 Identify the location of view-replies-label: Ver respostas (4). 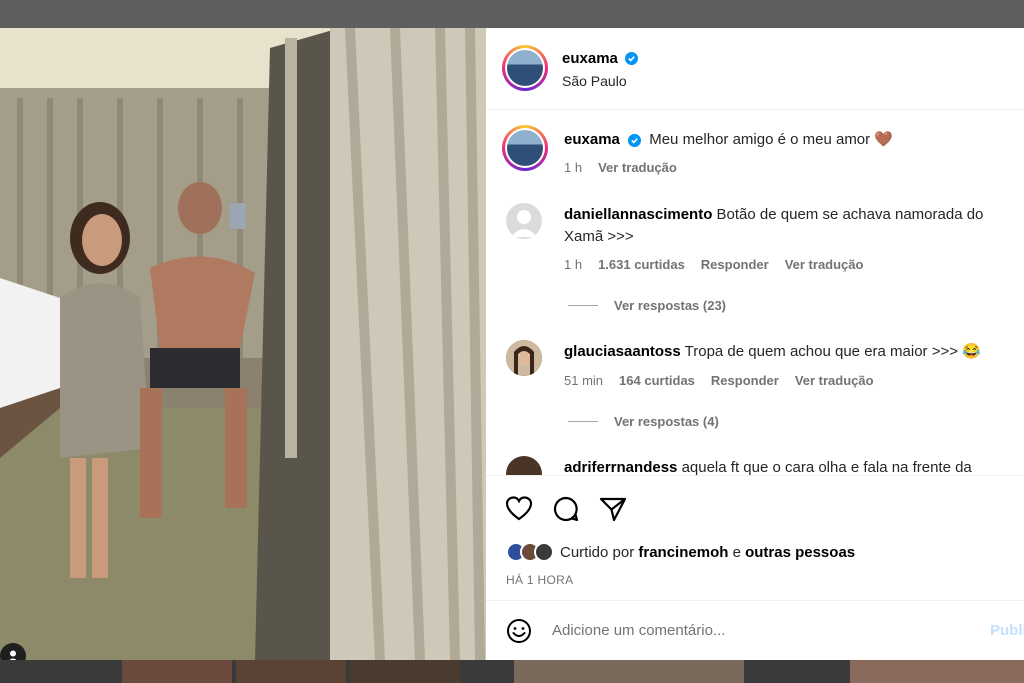
(666, 421).